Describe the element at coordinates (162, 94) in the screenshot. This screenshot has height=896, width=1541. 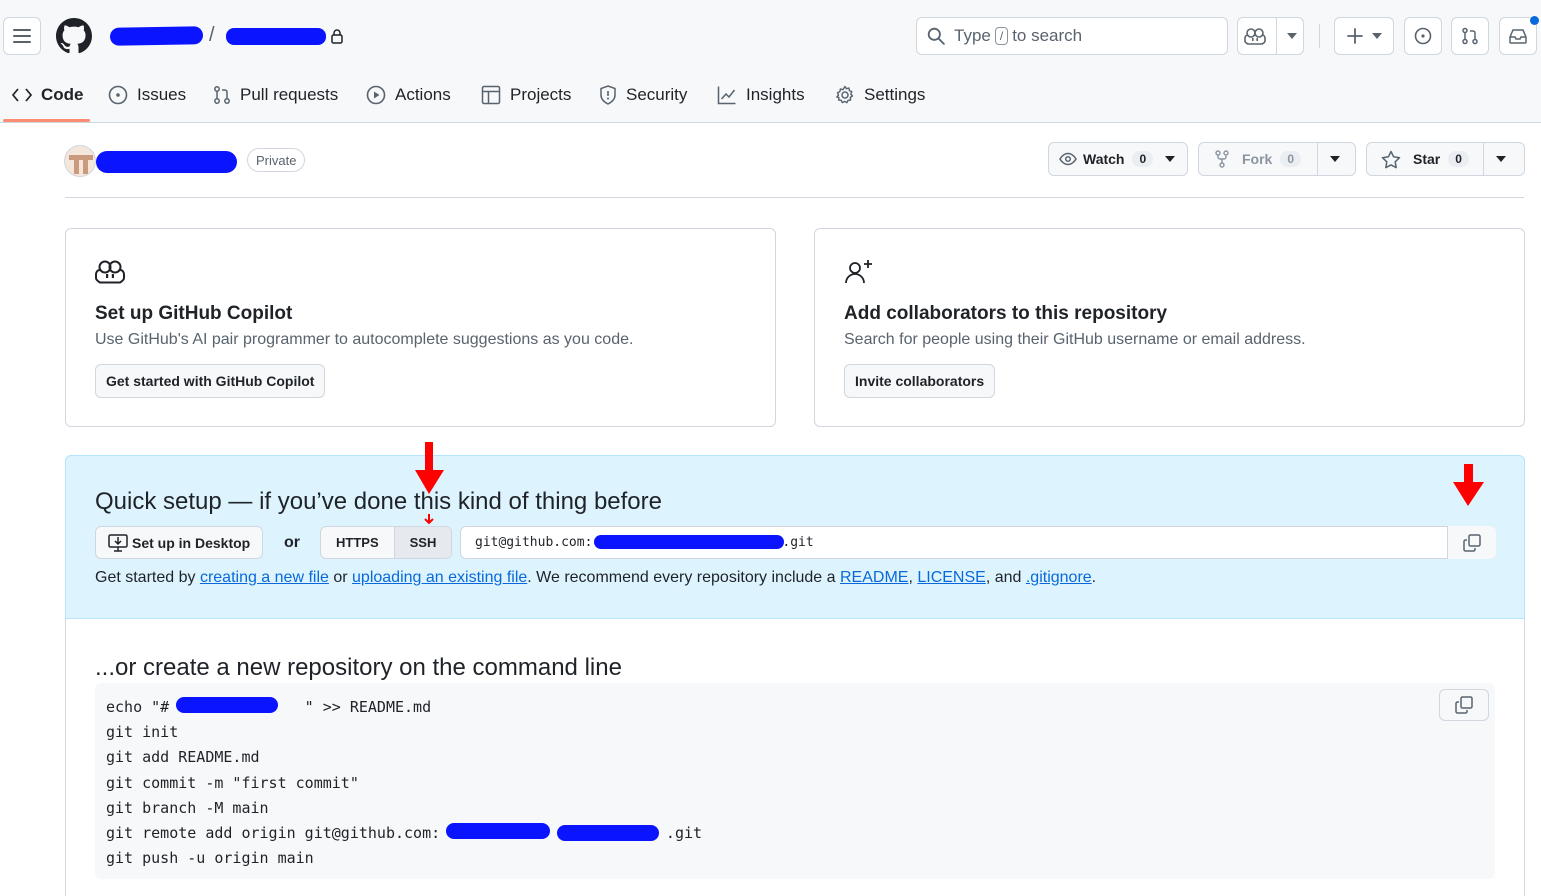
I see `tab-label: Issues` at that location.